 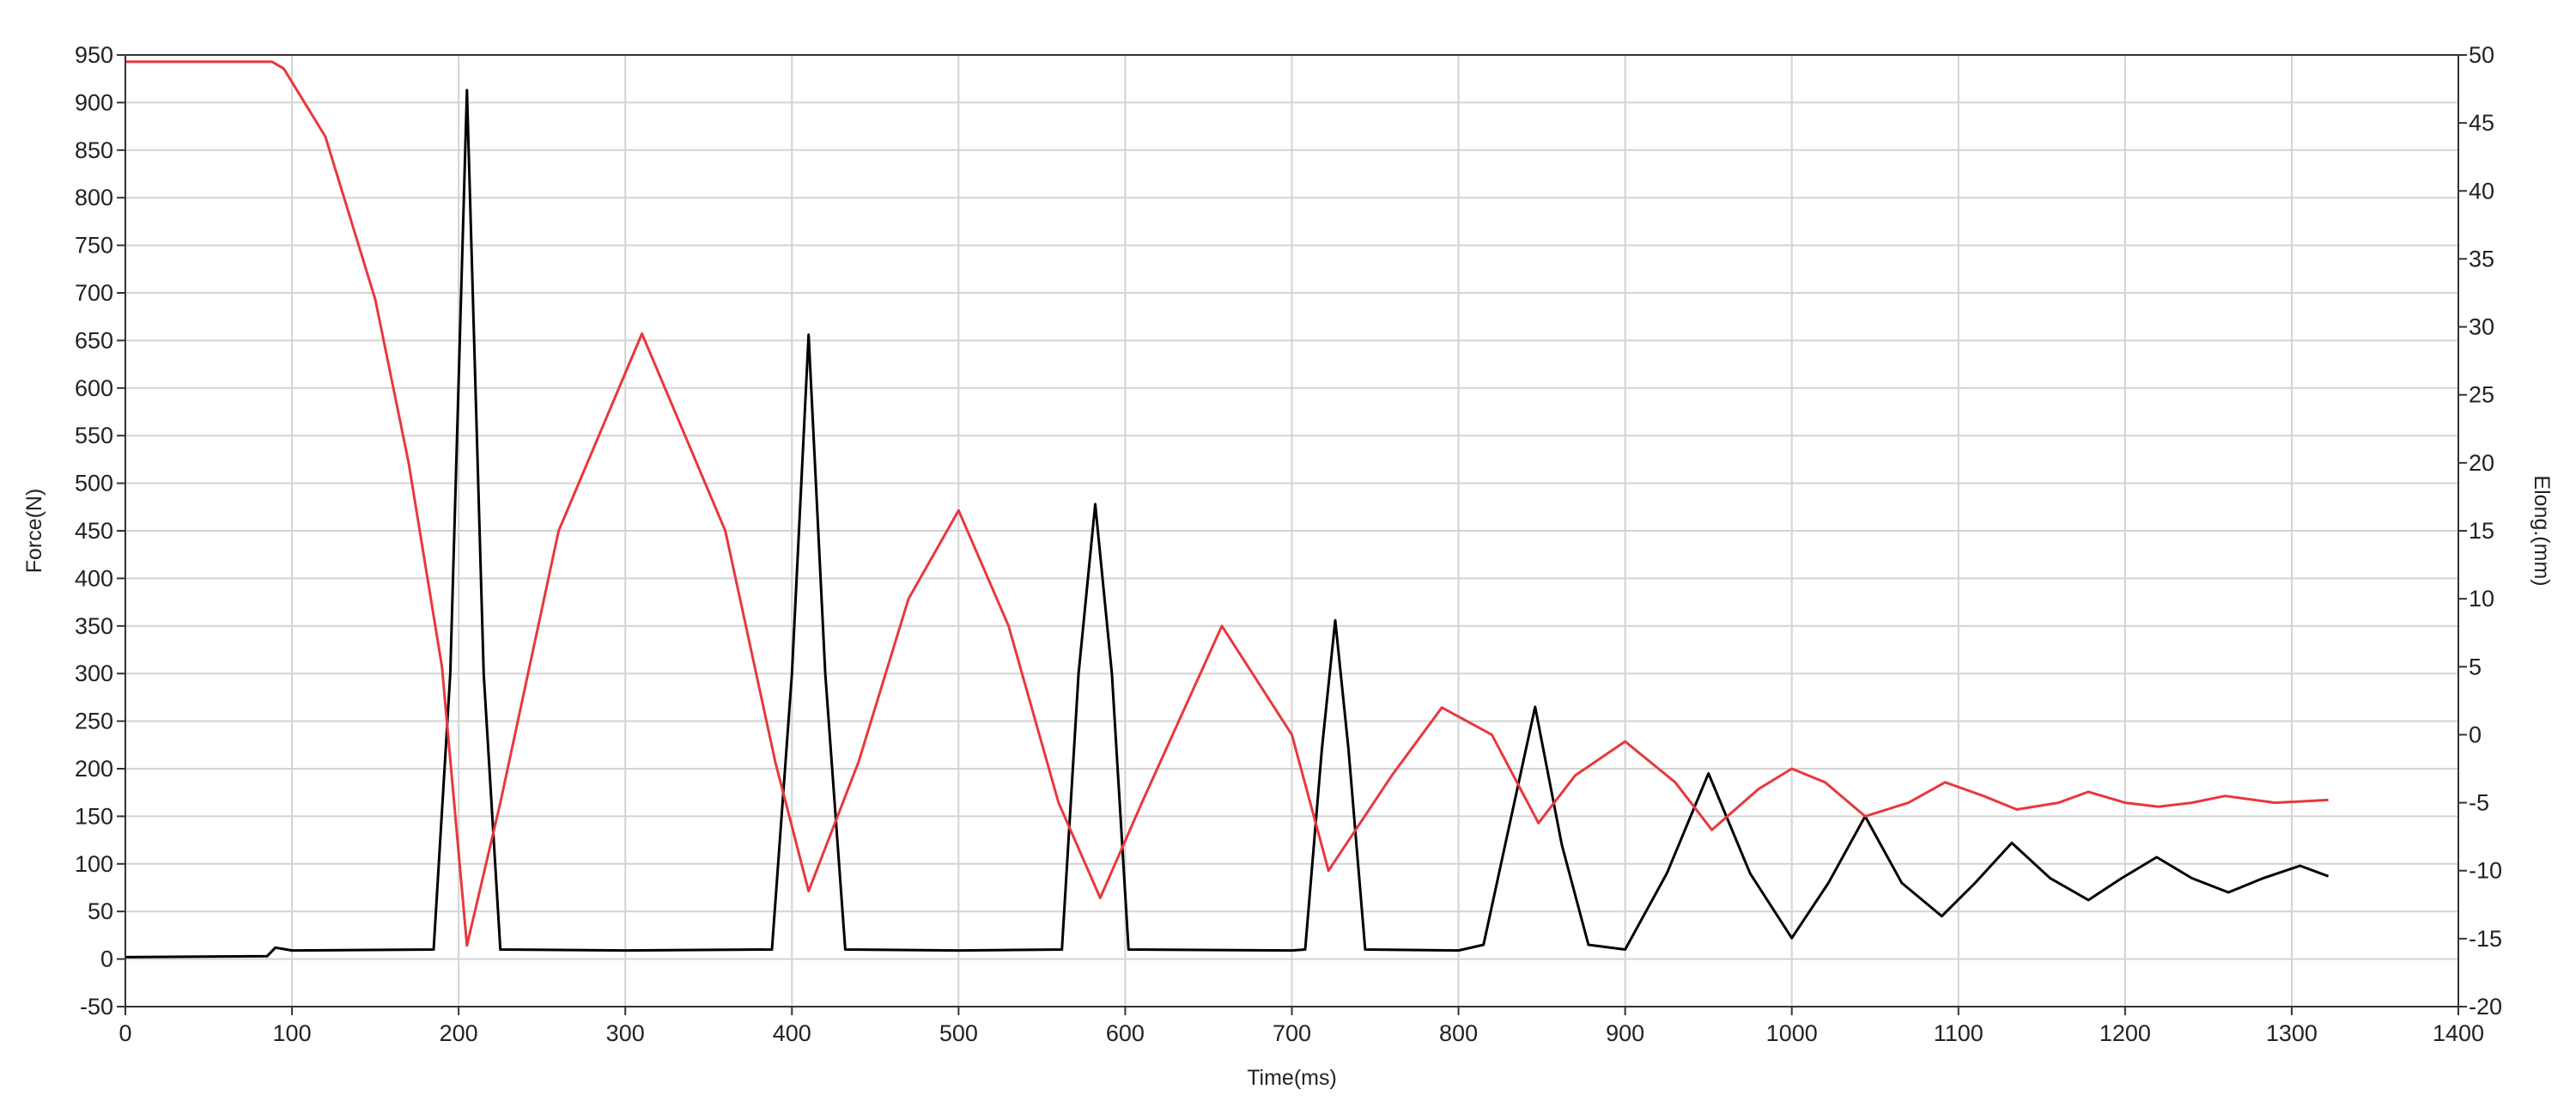 What do you see at coordinates (94, 436) in the screenshot?
I see `y-tick-label: 550` at bounding box center [94, 436].